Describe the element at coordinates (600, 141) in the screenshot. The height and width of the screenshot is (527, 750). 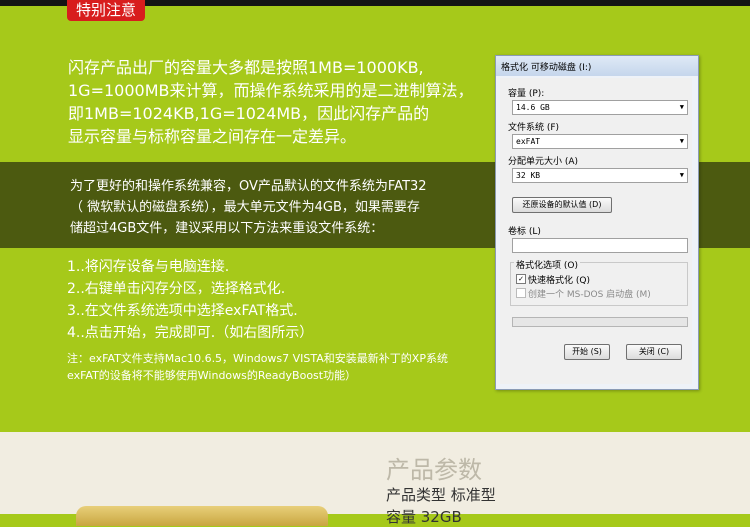
I see `filesystem-select: exFAT ▼` at that location.